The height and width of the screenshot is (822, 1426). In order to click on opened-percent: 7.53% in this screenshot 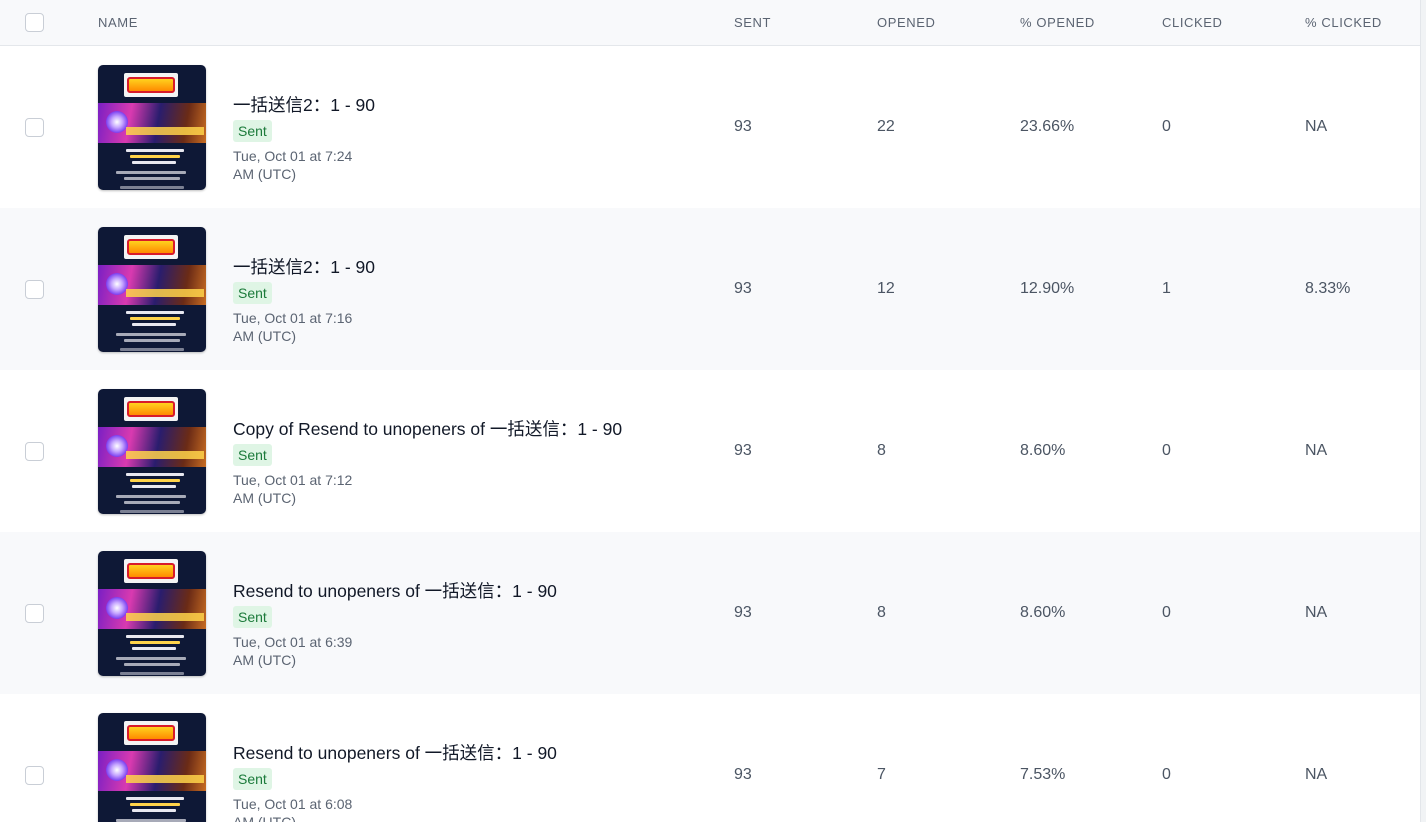, I will do `click(1043, 774)`.